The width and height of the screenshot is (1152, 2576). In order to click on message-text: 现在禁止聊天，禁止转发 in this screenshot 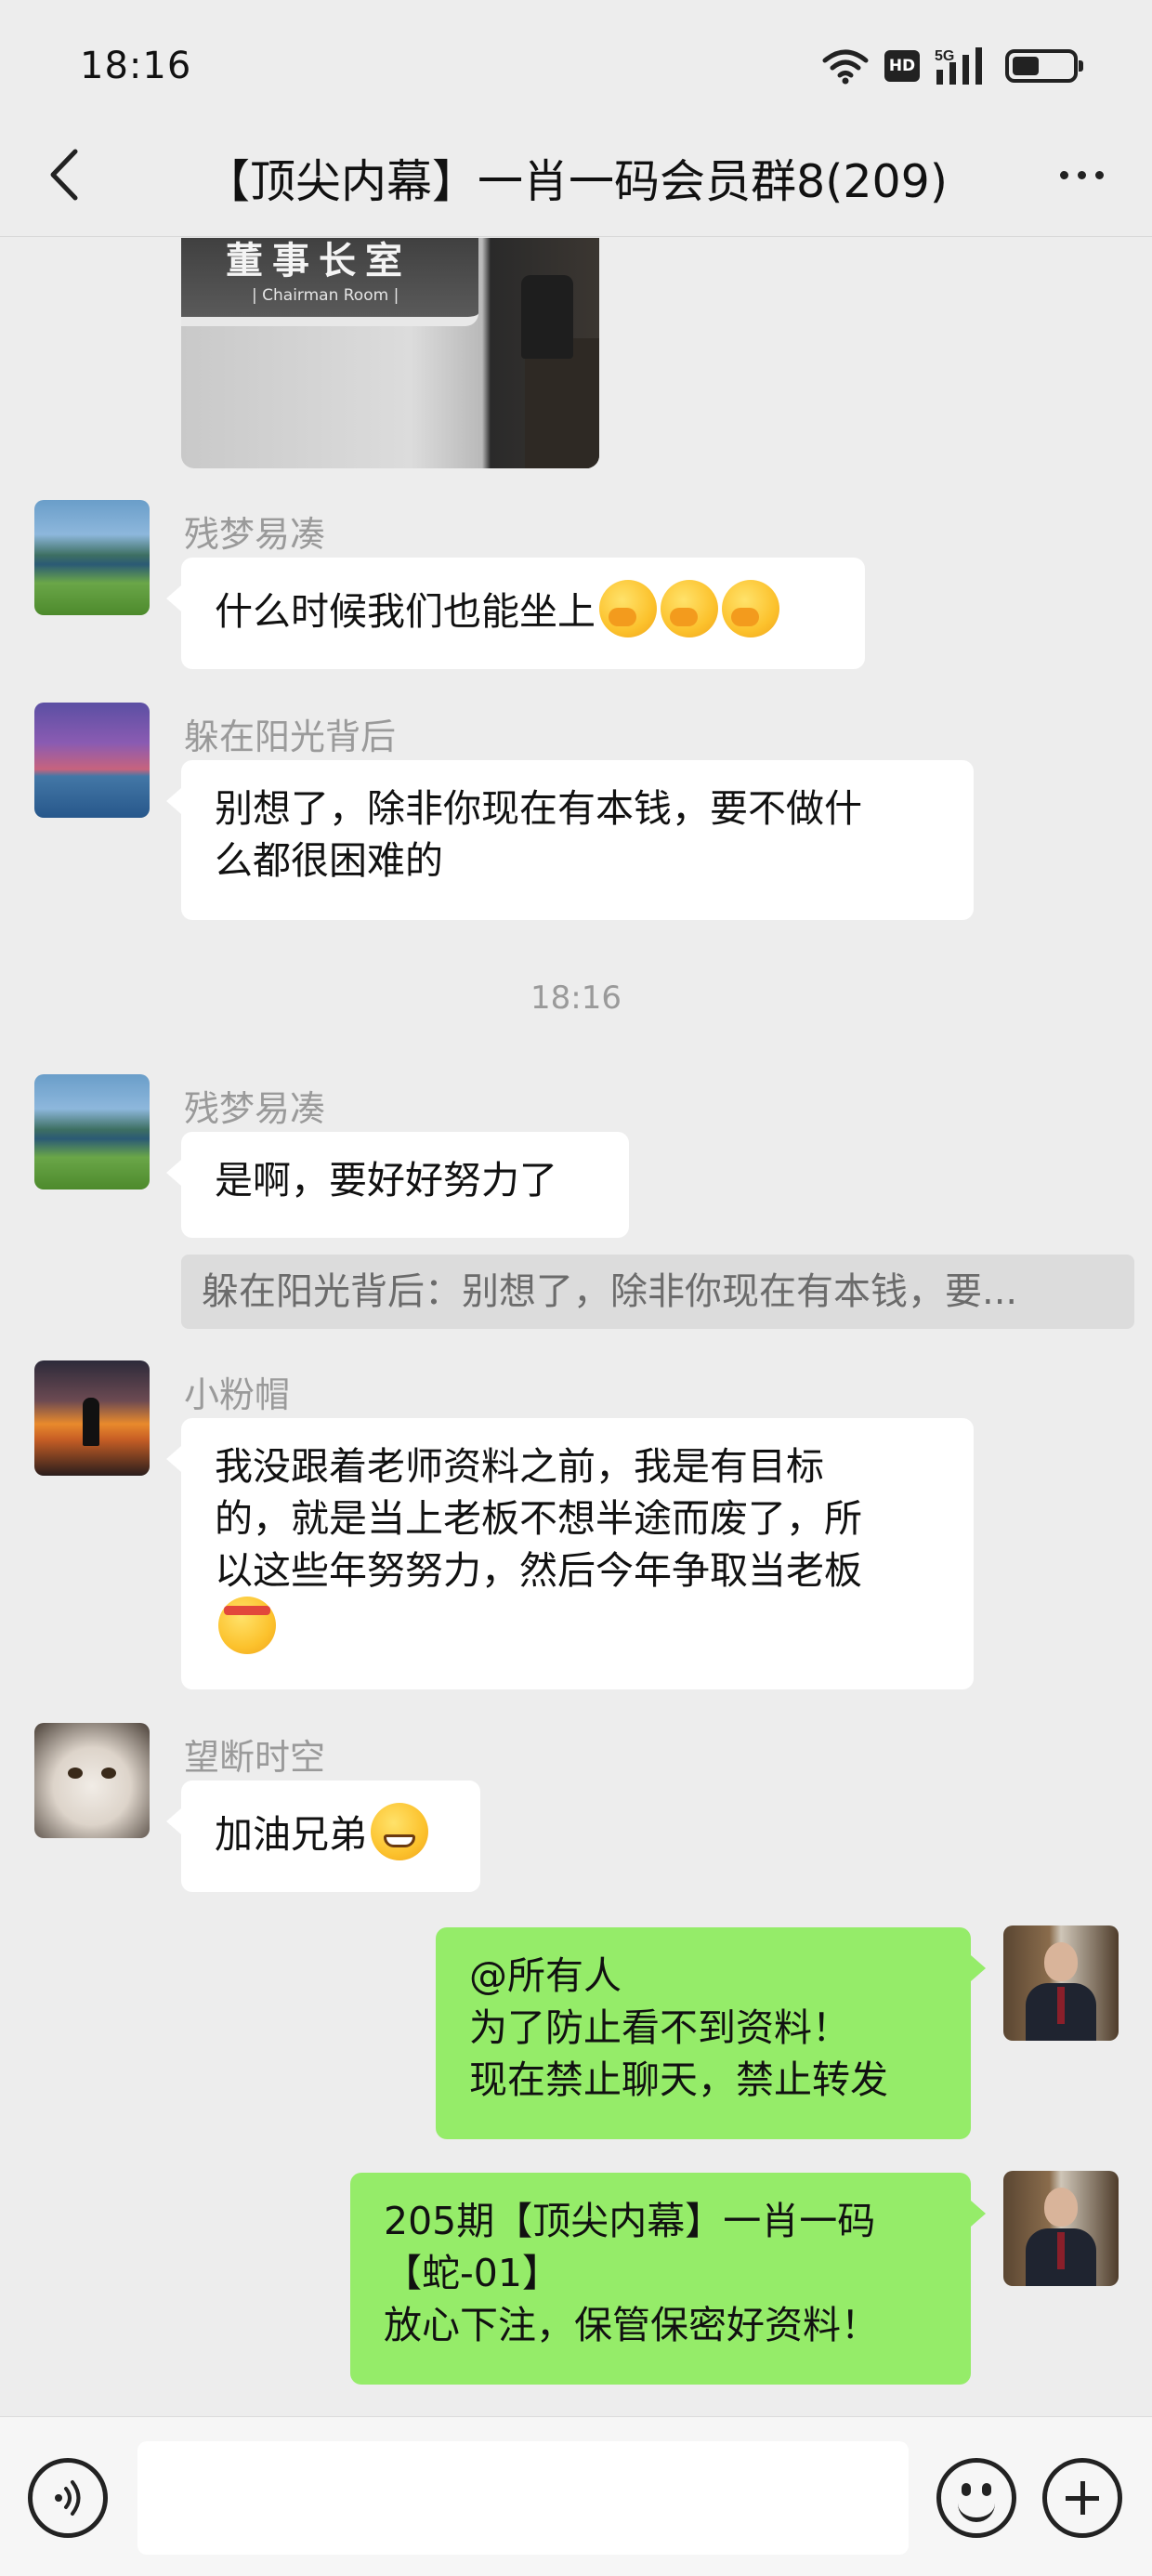, I will do `click(678, 2079)`.